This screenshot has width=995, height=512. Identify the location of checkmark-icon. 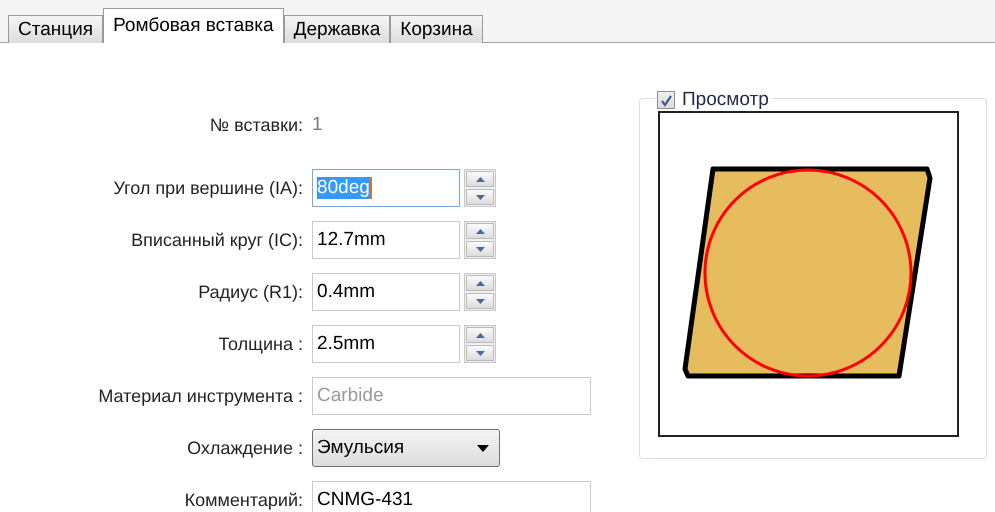
(666, 100).